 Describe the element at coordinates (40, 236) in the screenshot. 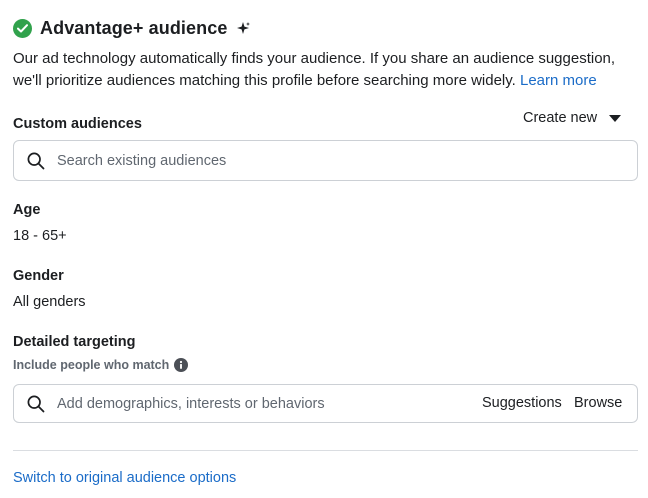

I see `age-value: 18 - 65+` at that location.